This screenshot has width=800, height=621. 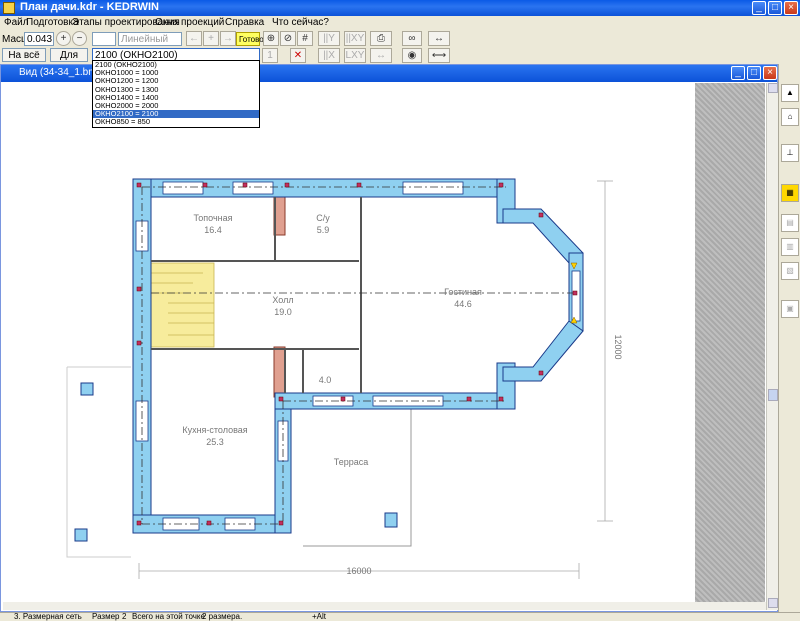 I want to click on plus-icon: +, so click(x=211, y=38).